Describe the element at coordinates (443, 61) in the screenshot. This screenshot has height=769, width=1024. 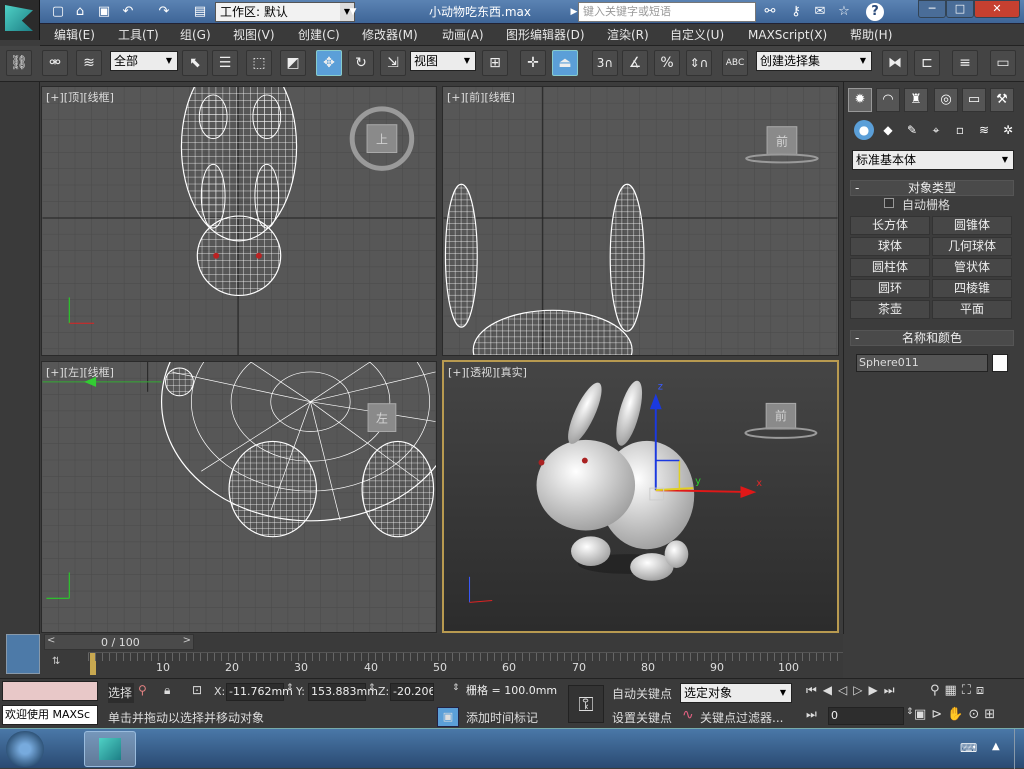
I see `reference-coord-dropdown: 视图 ▼` at that location.